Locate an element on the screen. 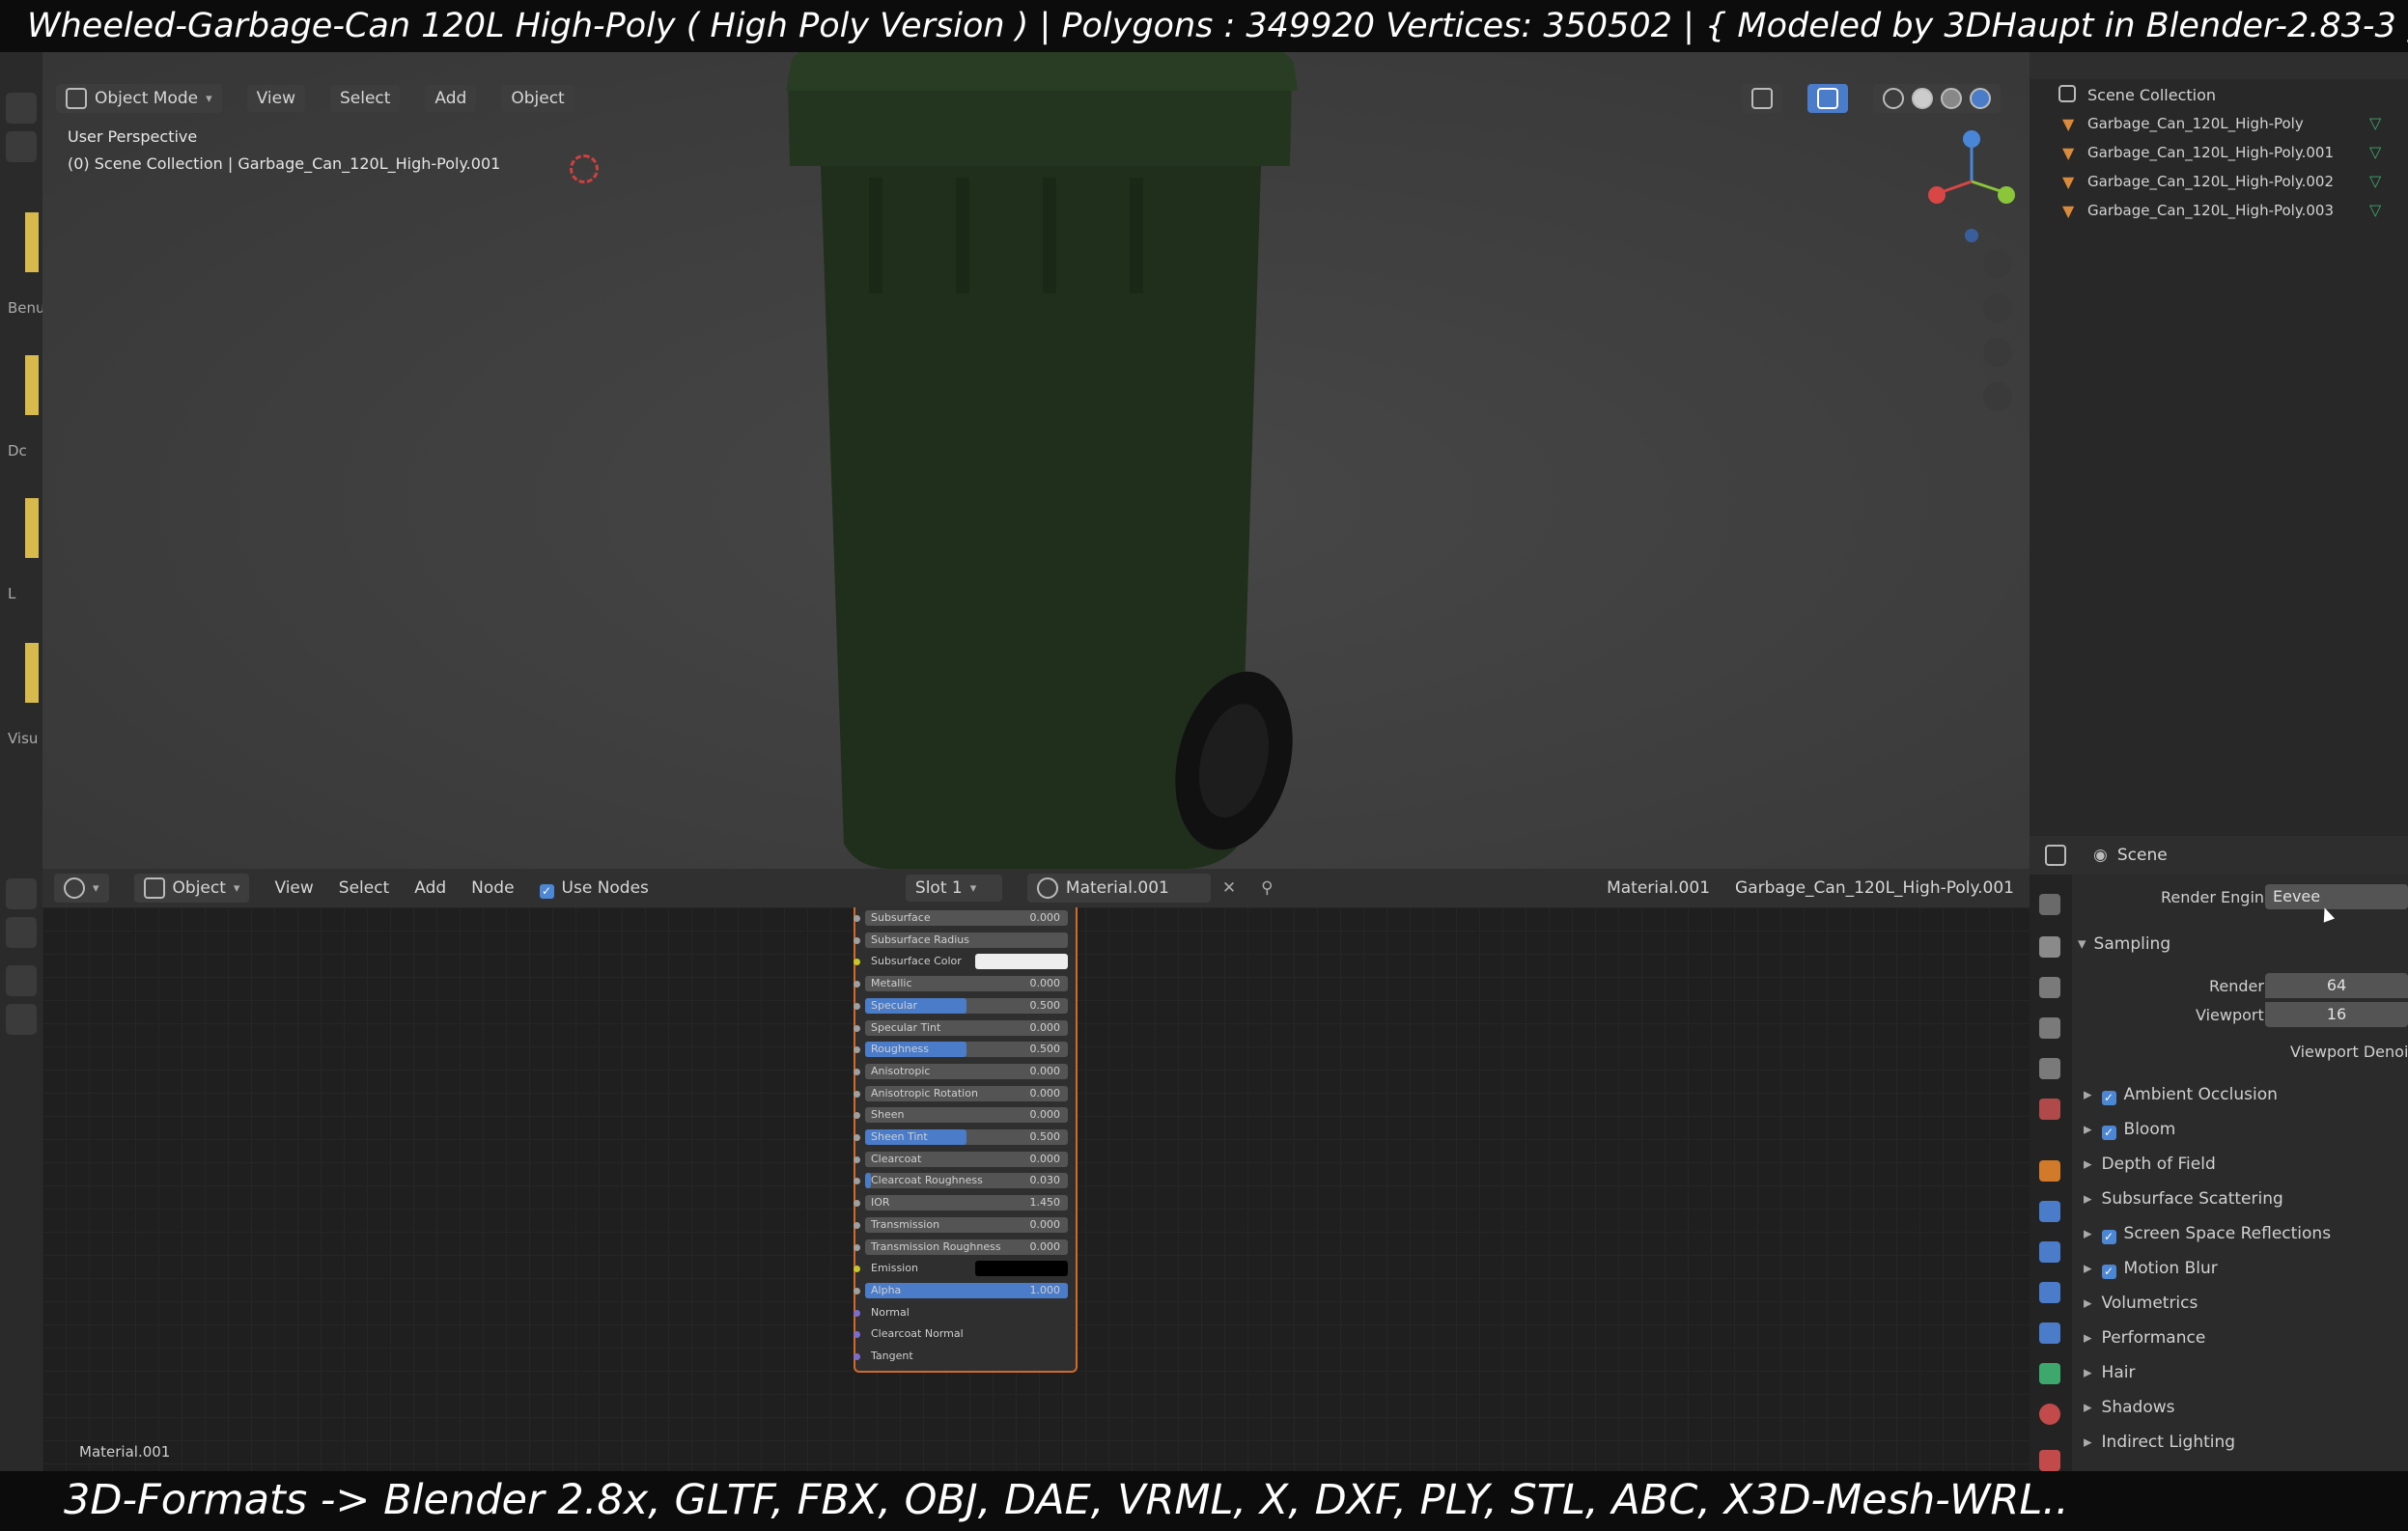 The height and width of the screenshot is (1531, 2408). tool-icon is located at coordinates (22, 108).